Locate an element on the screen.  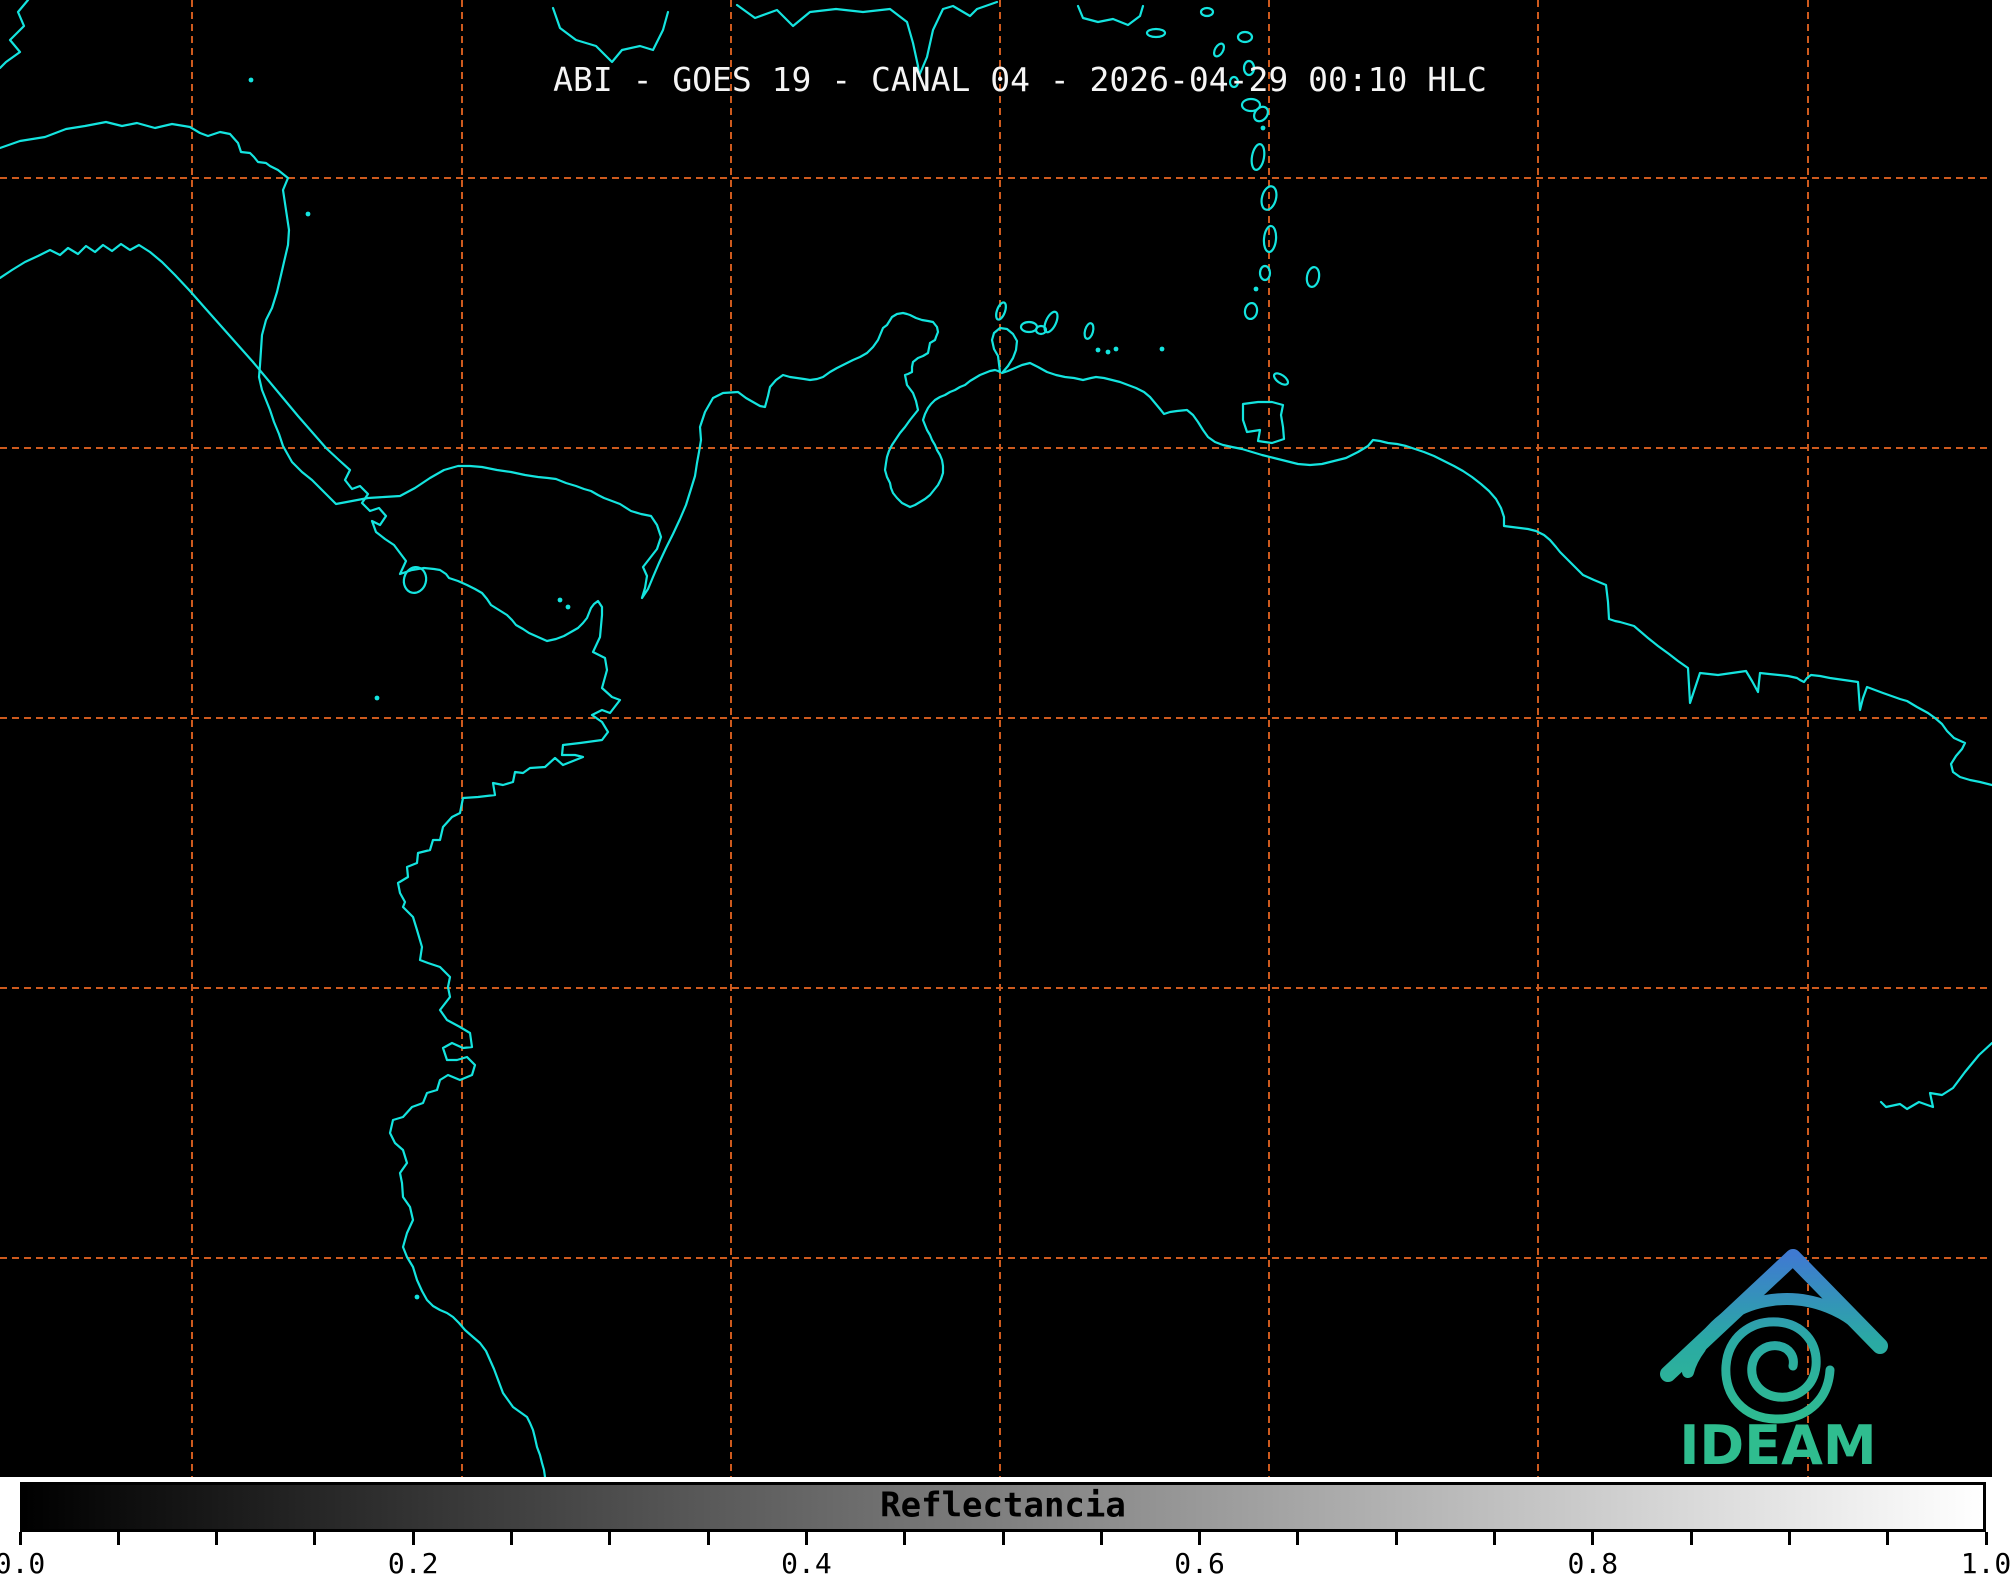
colorbar-tick-label: 0.6 is located at coordinates (1199, 1563).